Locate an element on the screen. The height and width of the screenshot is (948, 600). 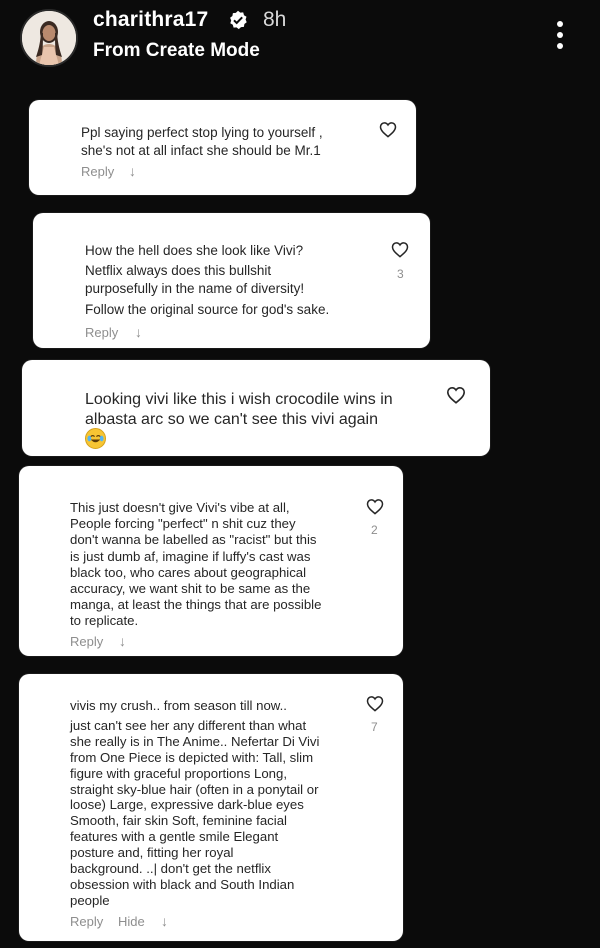
profile-photo-icon is located at coordinates (49, 38).